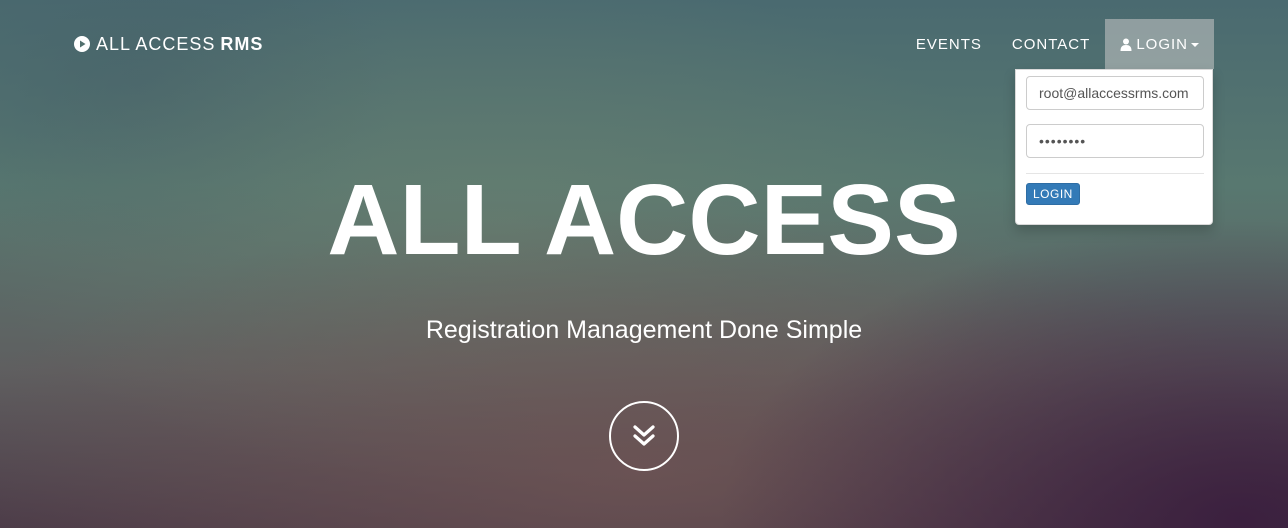 The width and height of the screenshot is (1288, 528). What do you see at coordinates (1195, 44) in the screenshot?
I see `caret-down-icon` at bounding box center [1195, 44].